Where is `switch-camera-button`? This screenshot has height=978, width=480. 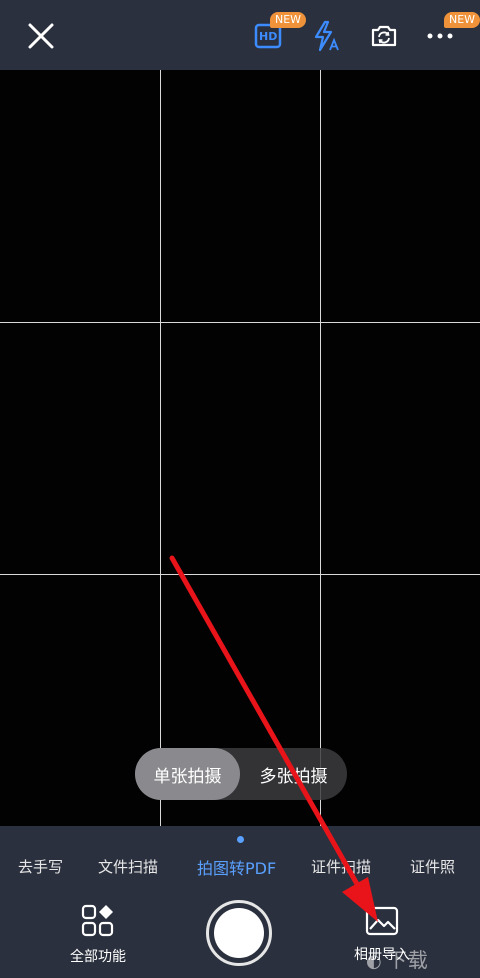 switch-camera-button is located at coordinates (384, 36).